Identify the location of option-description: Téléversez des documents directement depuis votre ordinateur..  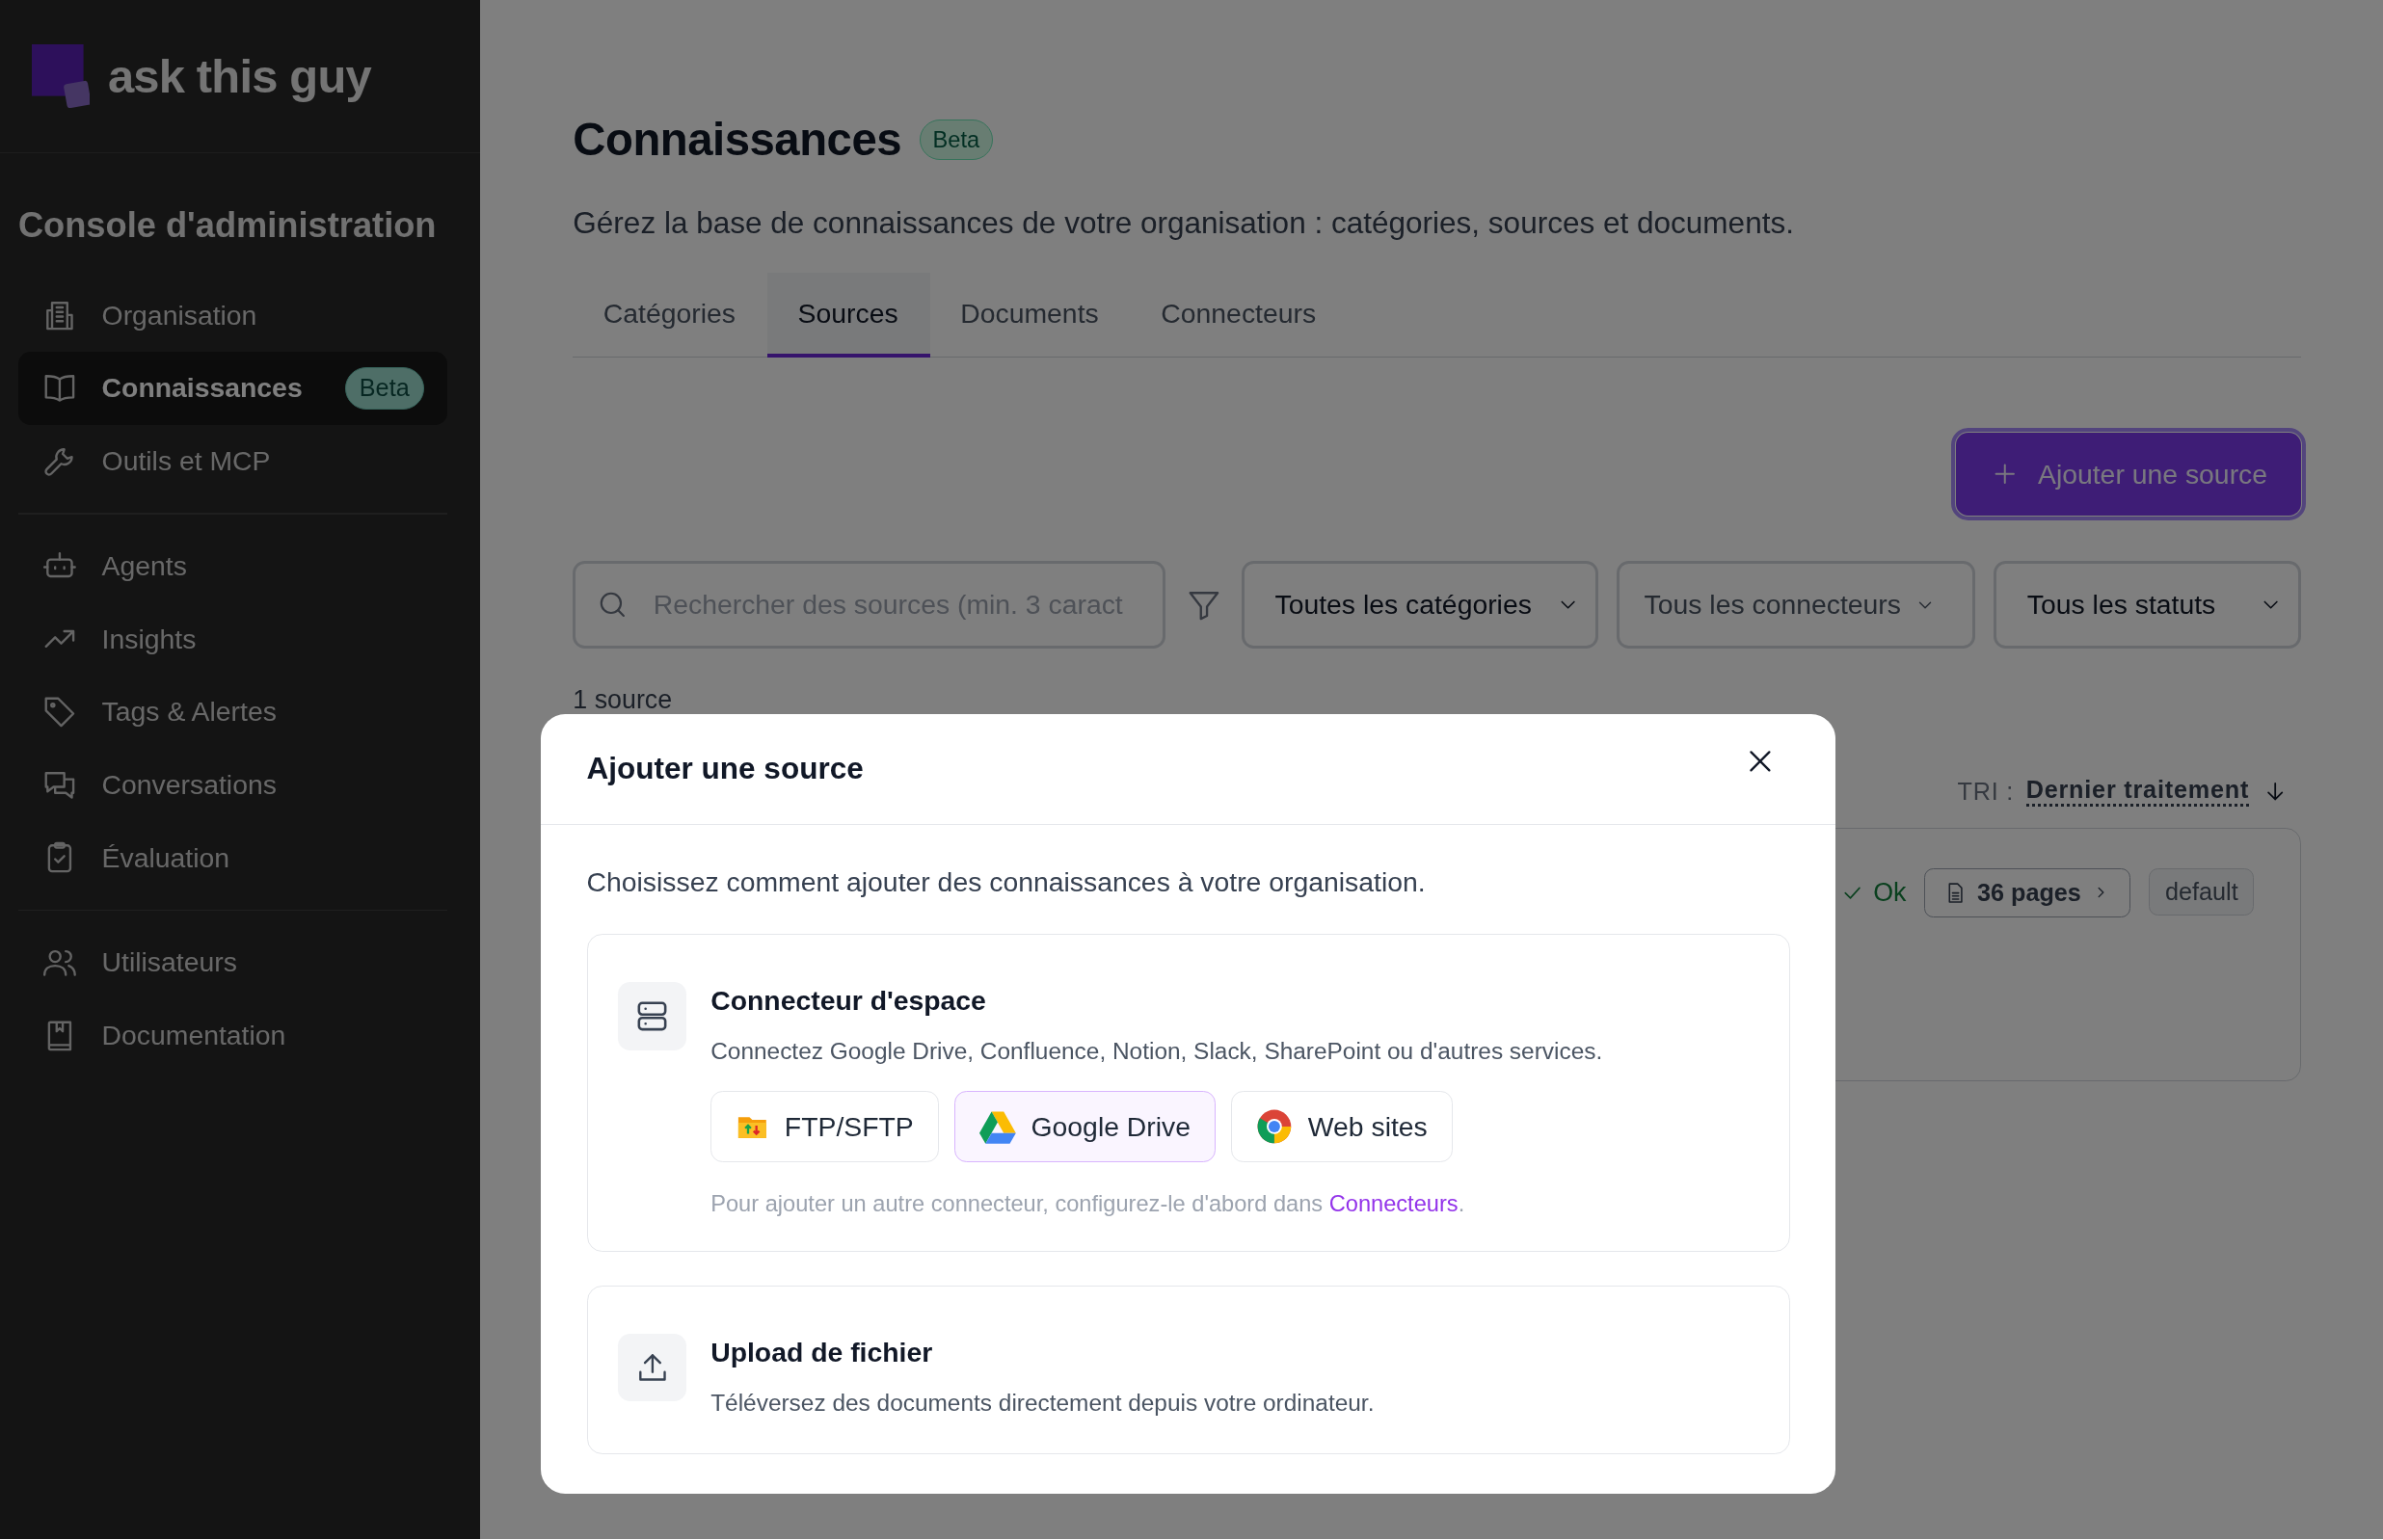
(1042, 1403).